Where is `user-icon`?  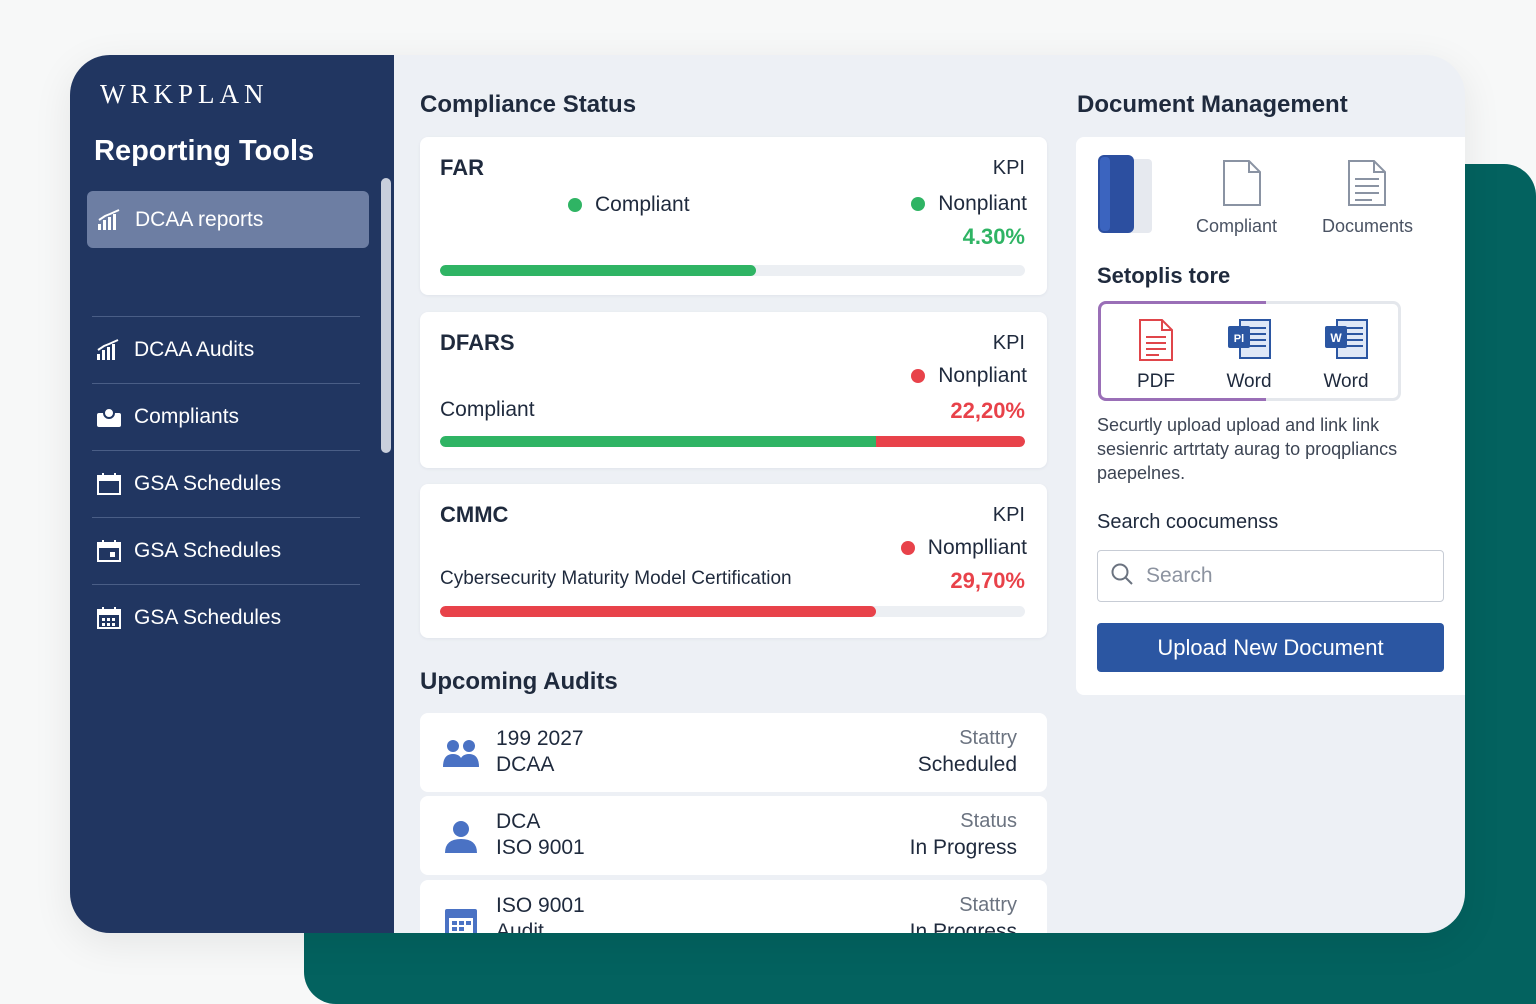 user-icon is located at coordinates (461, 837).